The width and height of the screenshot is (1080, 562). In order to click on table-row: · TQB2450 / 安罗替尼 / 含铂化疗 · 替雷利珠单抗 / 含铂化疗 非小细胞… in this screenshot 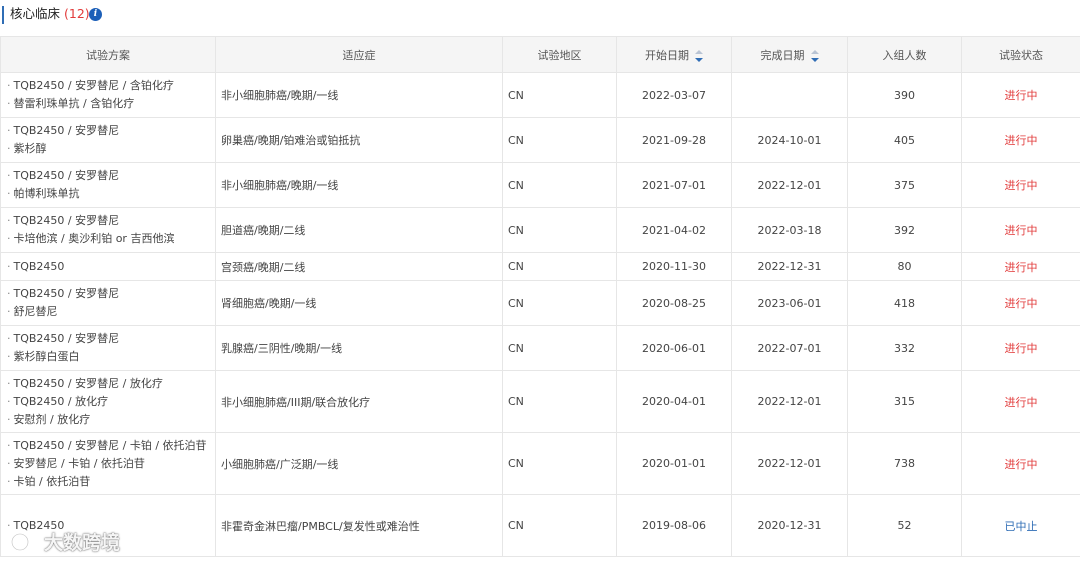, I will do `click(540, 95)`.